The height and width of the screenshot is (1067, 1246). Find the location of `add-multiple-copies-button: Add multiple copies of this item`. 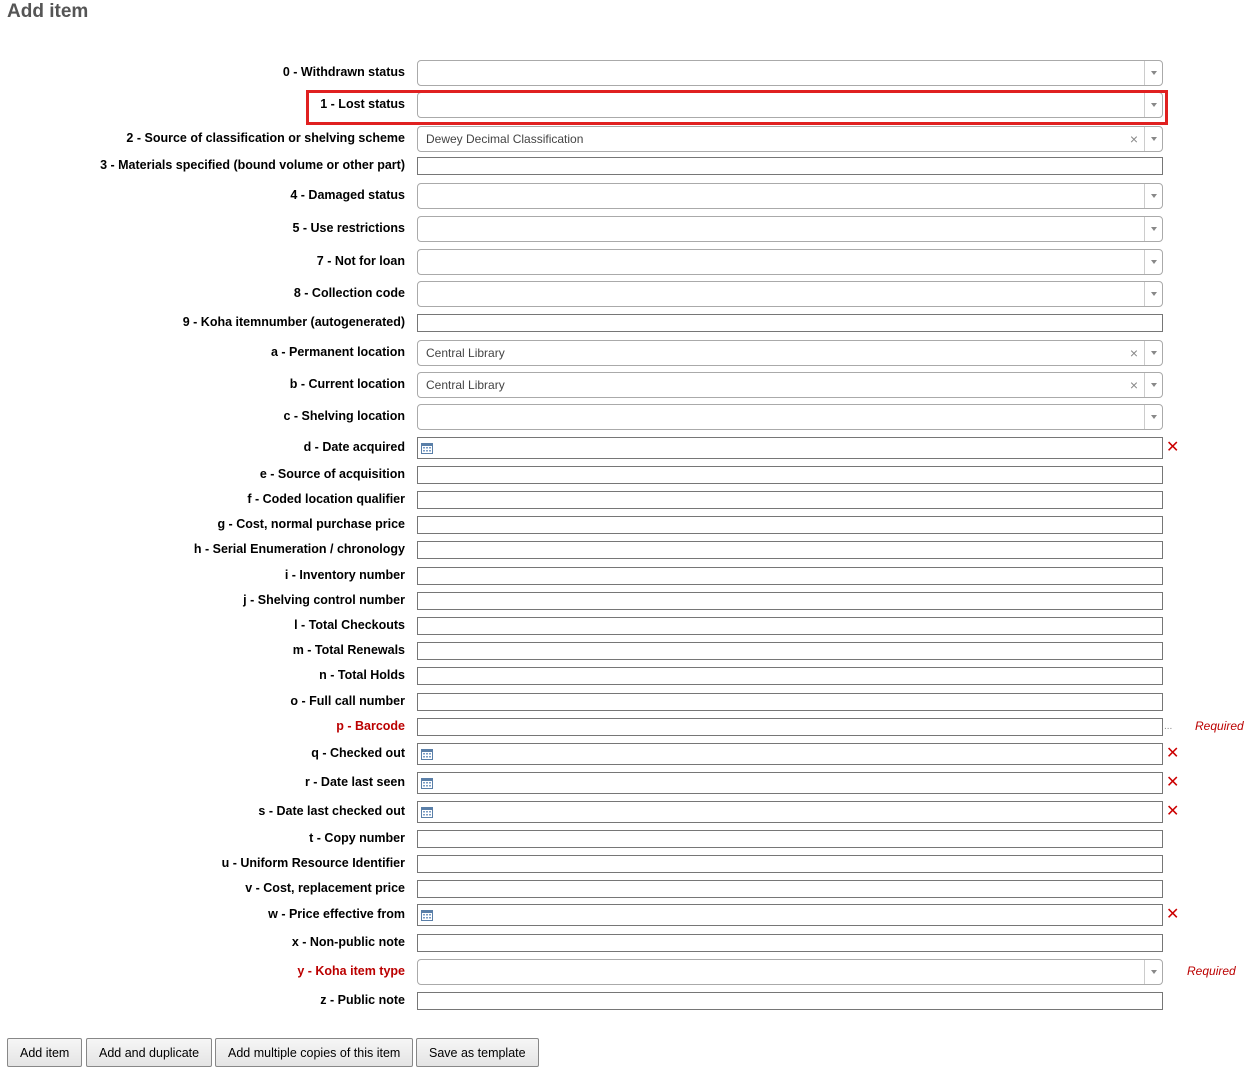

add-multiple-copies-button: Add multiple copies of this item is located at coordinates (314, 1052).